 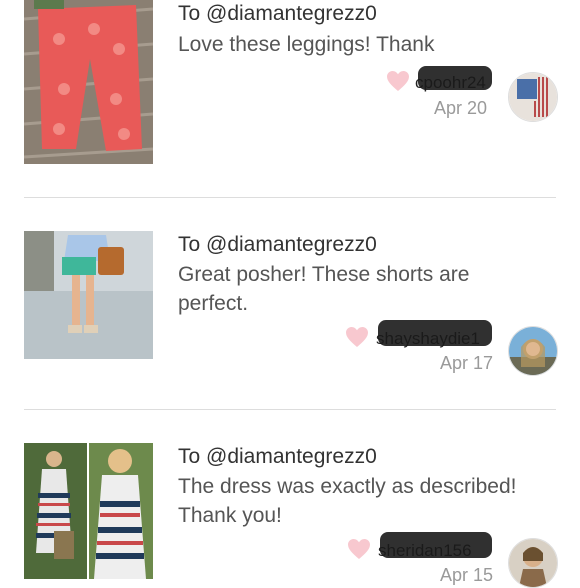 I want to click on comment-date: Apr 15, so click(x=467, y=575).